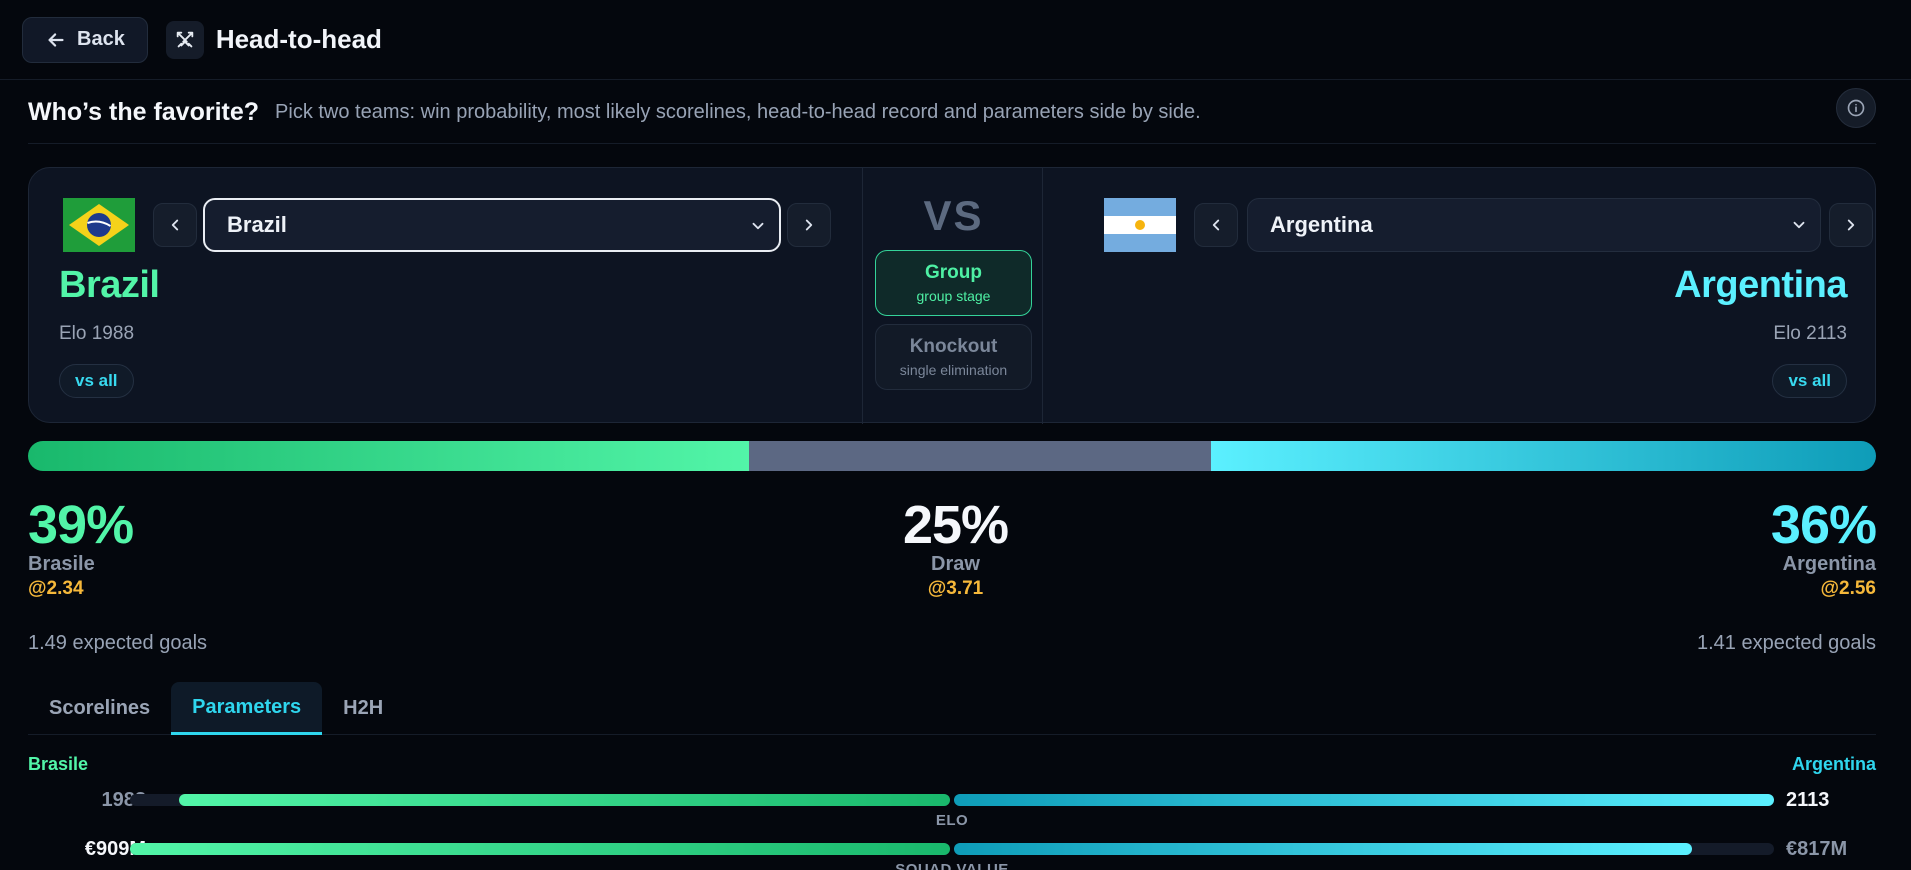 The width and height of the screenshot is (1911, 870). I want to click on away-expected-goals: 1.41 expected goals, so click(1786, 643).